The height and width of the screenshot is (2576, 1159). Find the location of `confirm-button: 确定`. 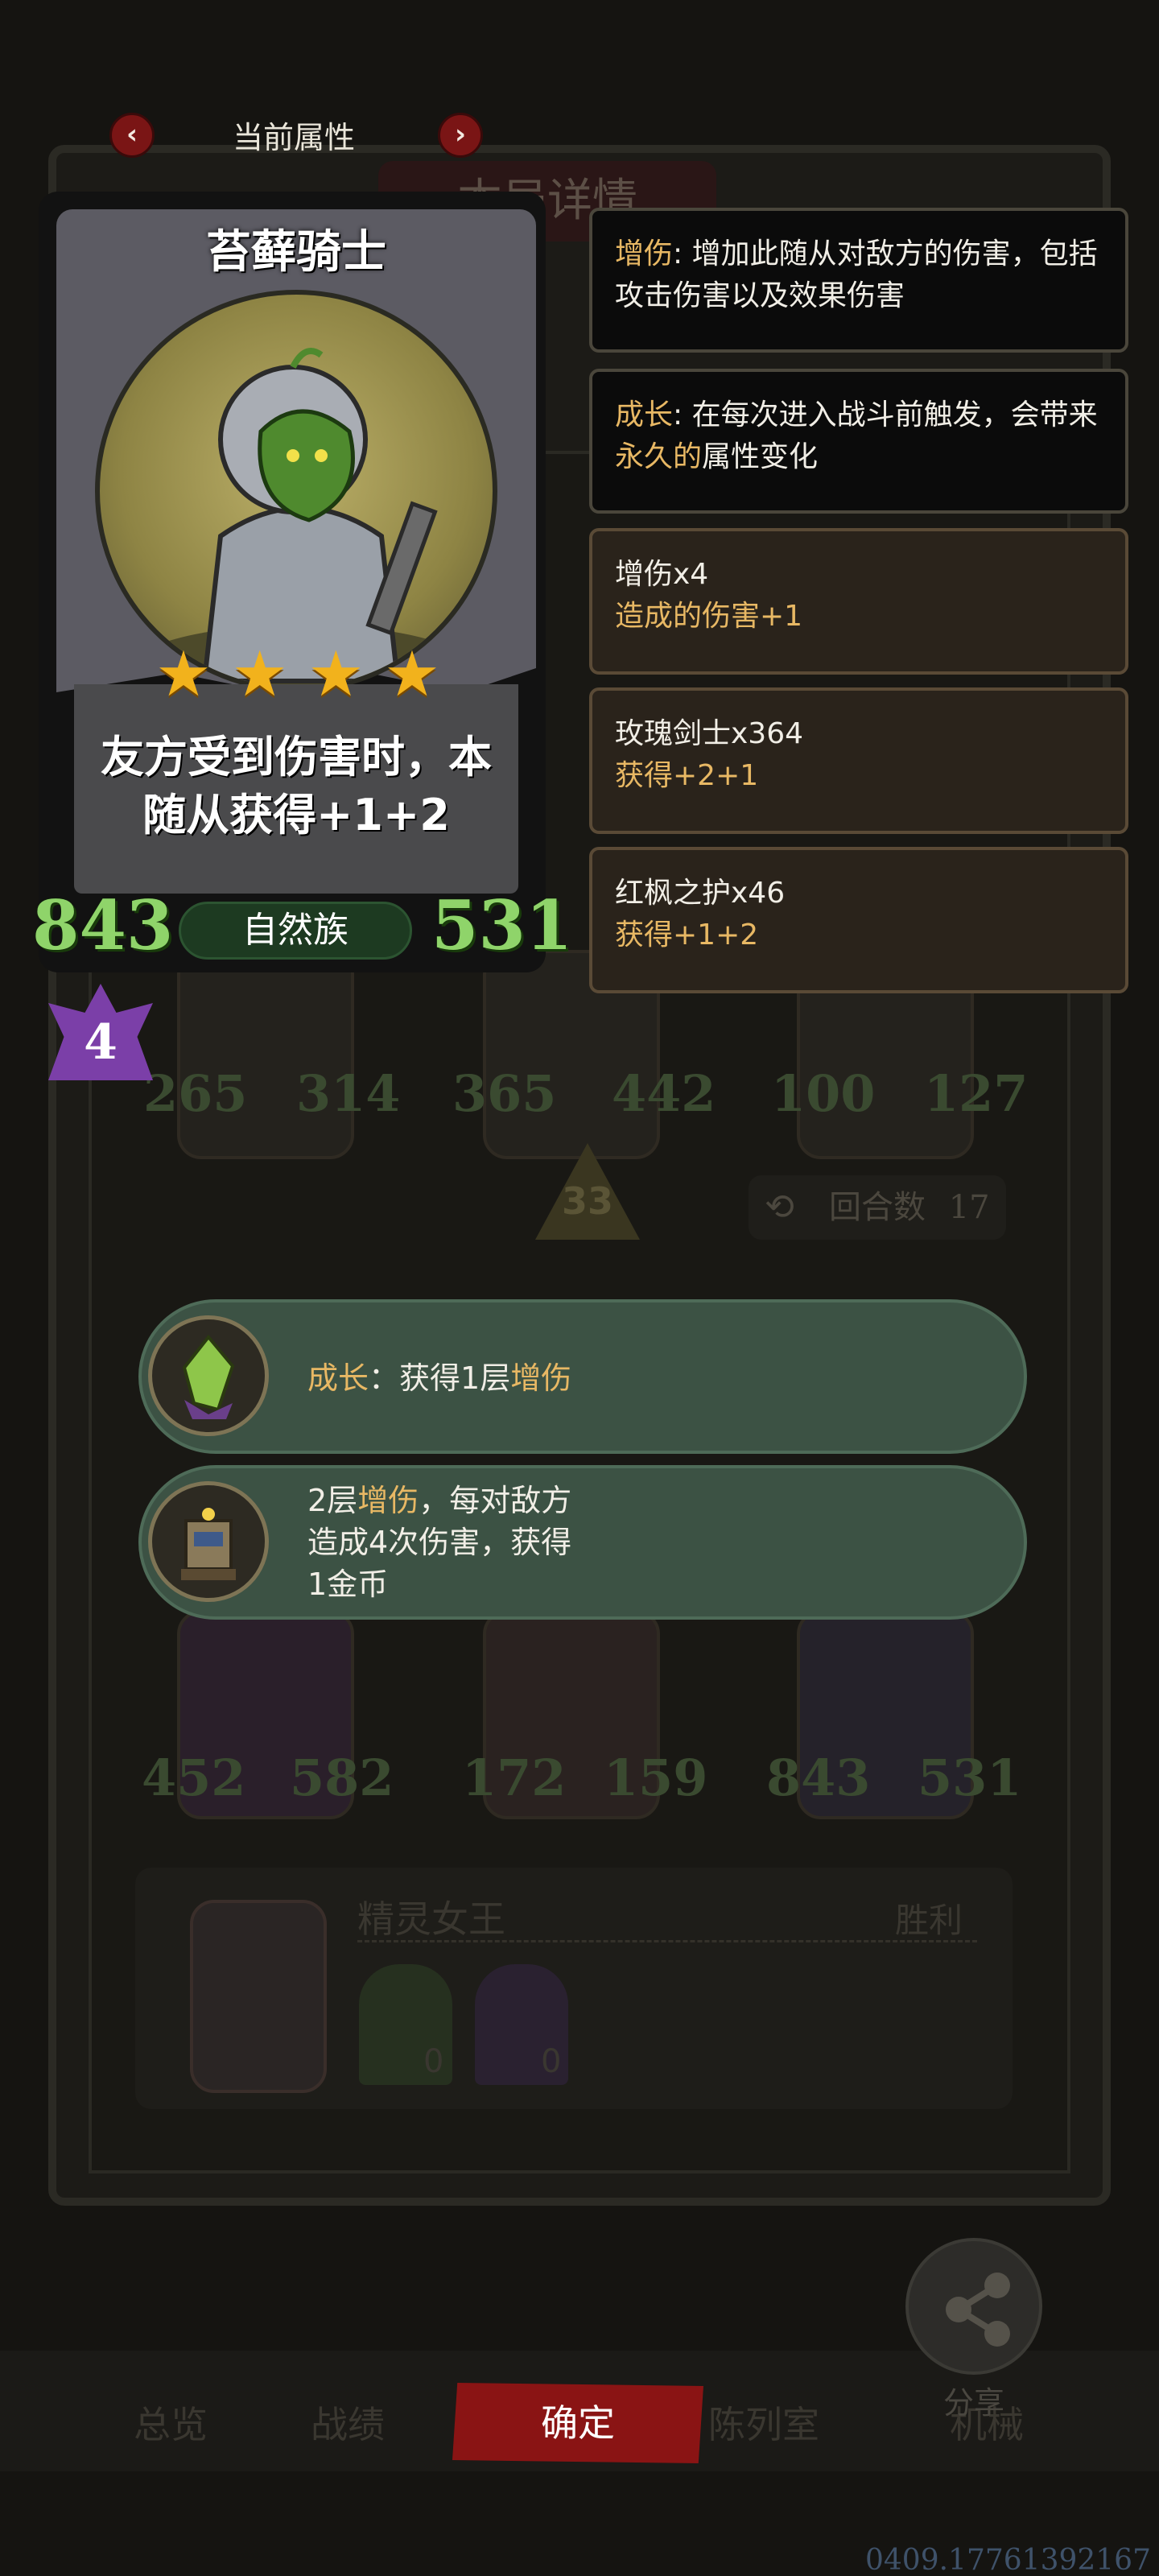

confirm-button: 确定 is located at coordinates (577, 2423).